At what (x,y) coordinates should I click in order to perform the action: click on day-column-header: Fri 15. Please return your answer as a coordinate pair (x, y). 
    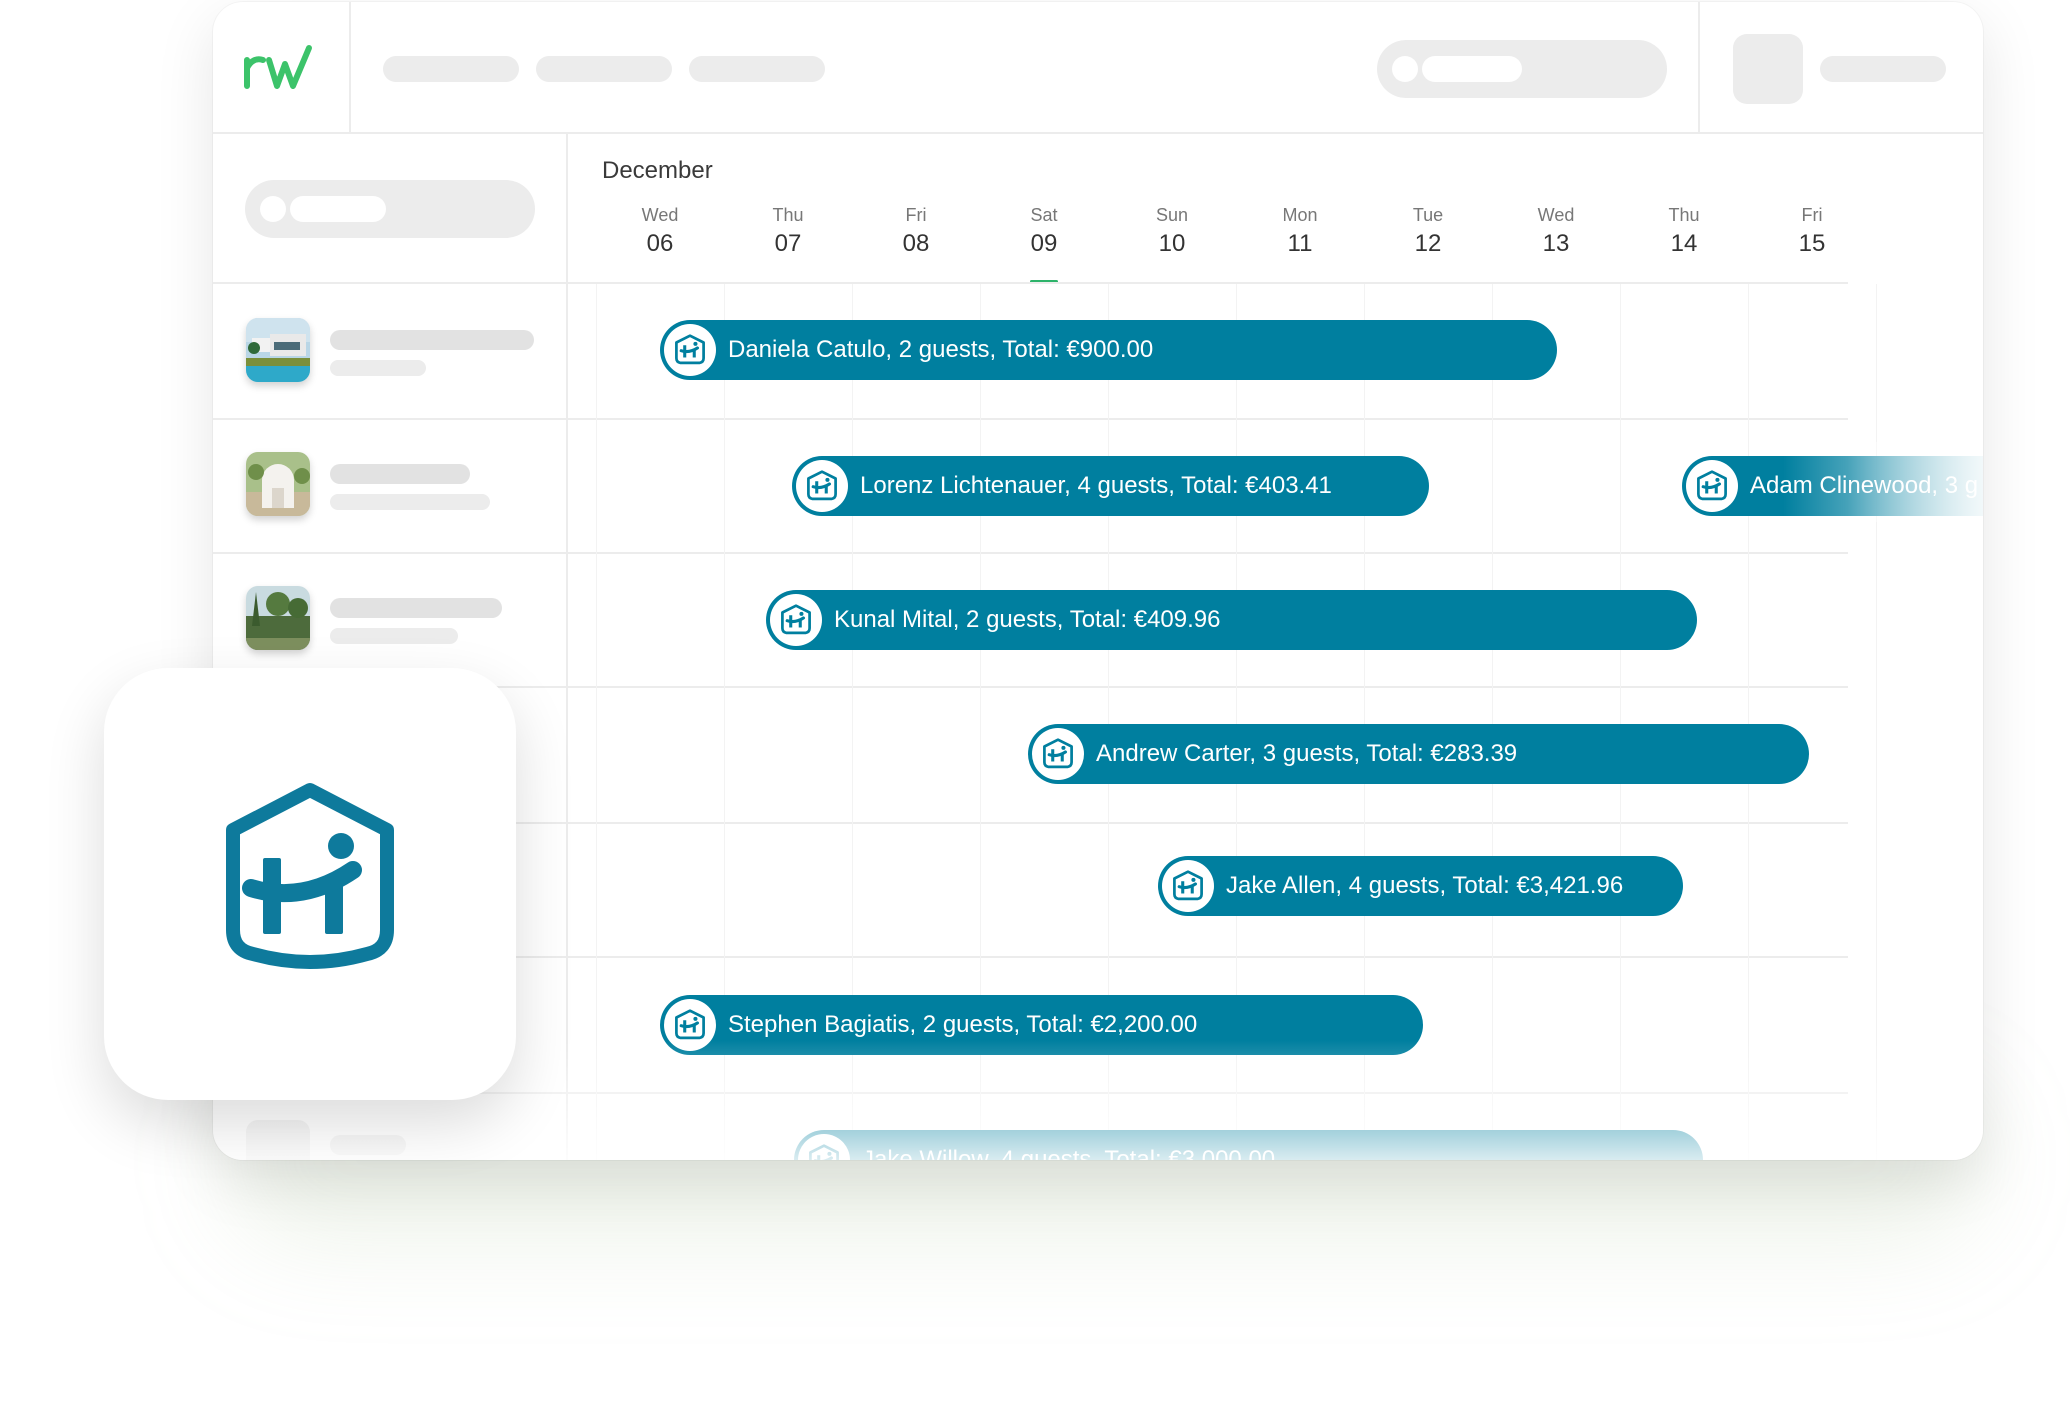
    Looking at the image, I should click on (1812, 231).